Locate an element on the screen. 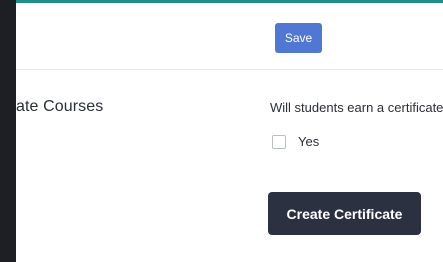 The height and width of the screenshot is (262, 443). create-certificate-button: Create Certificate is located at coordinates (344, 213).